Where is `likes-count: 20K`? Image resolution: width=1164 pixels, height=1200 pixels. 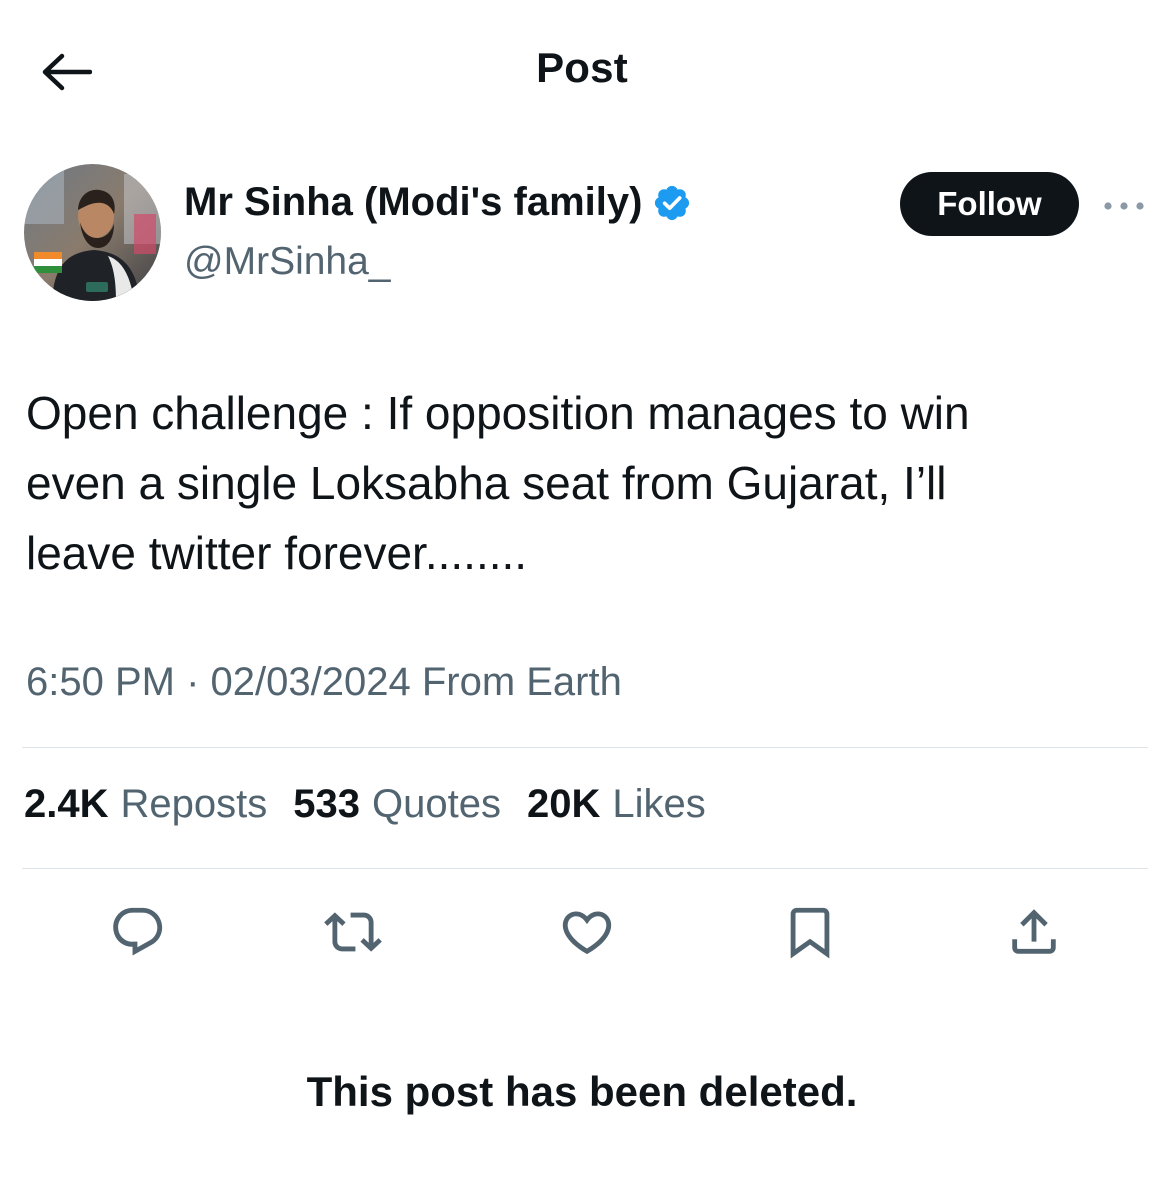 likes-count: 20K is located at coordinates (563, 804).